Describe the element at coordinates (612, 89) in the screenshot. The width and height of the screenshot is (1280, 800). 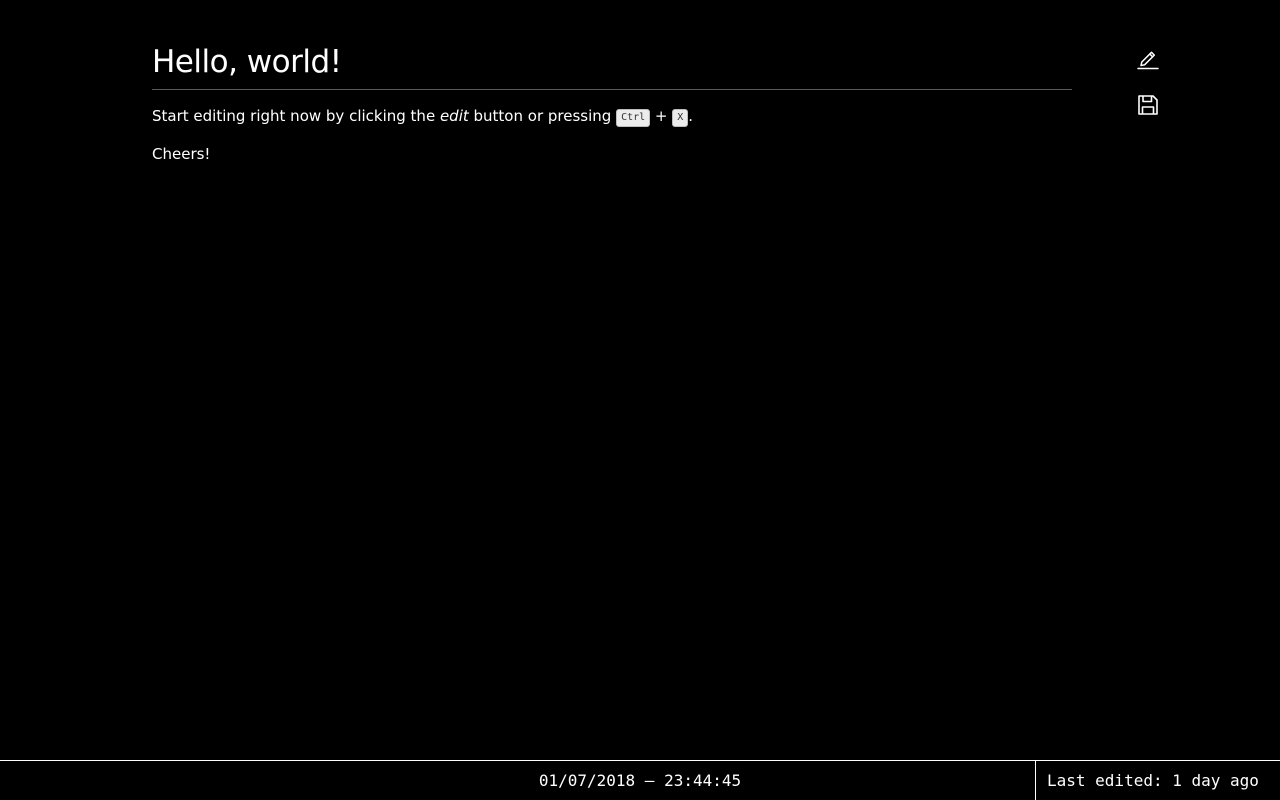
I see `title-divider` at that location.